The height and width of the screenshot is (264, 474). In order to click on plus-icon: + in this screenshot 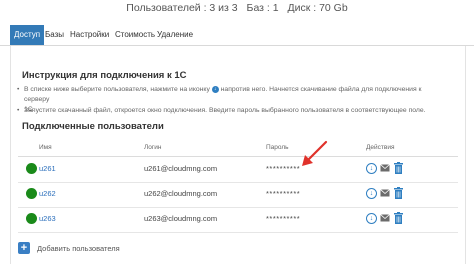, I will do `click(24, 248)`.